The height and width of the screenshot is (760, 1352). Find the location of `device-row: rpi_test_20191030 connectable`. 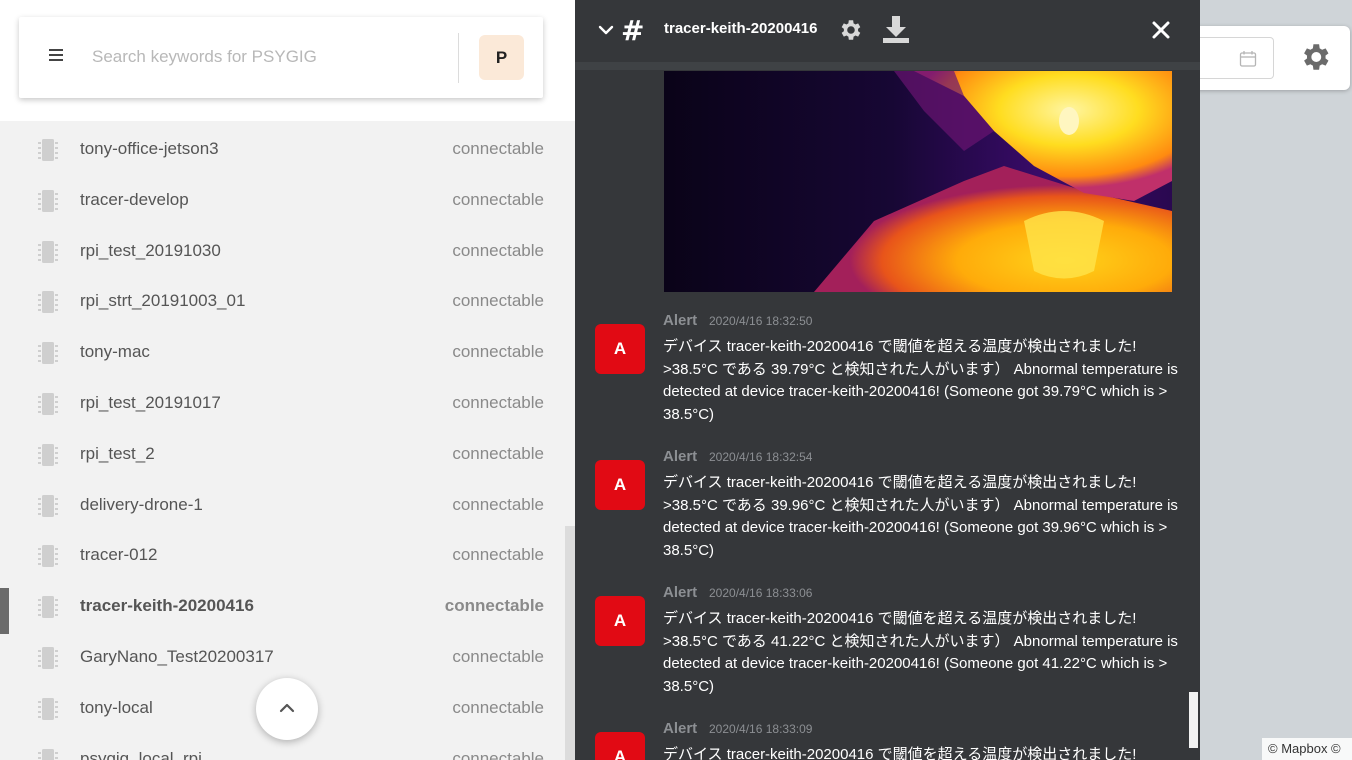

device-row: rpi_test_20191030 connectable is located at coordinates (287, 251).